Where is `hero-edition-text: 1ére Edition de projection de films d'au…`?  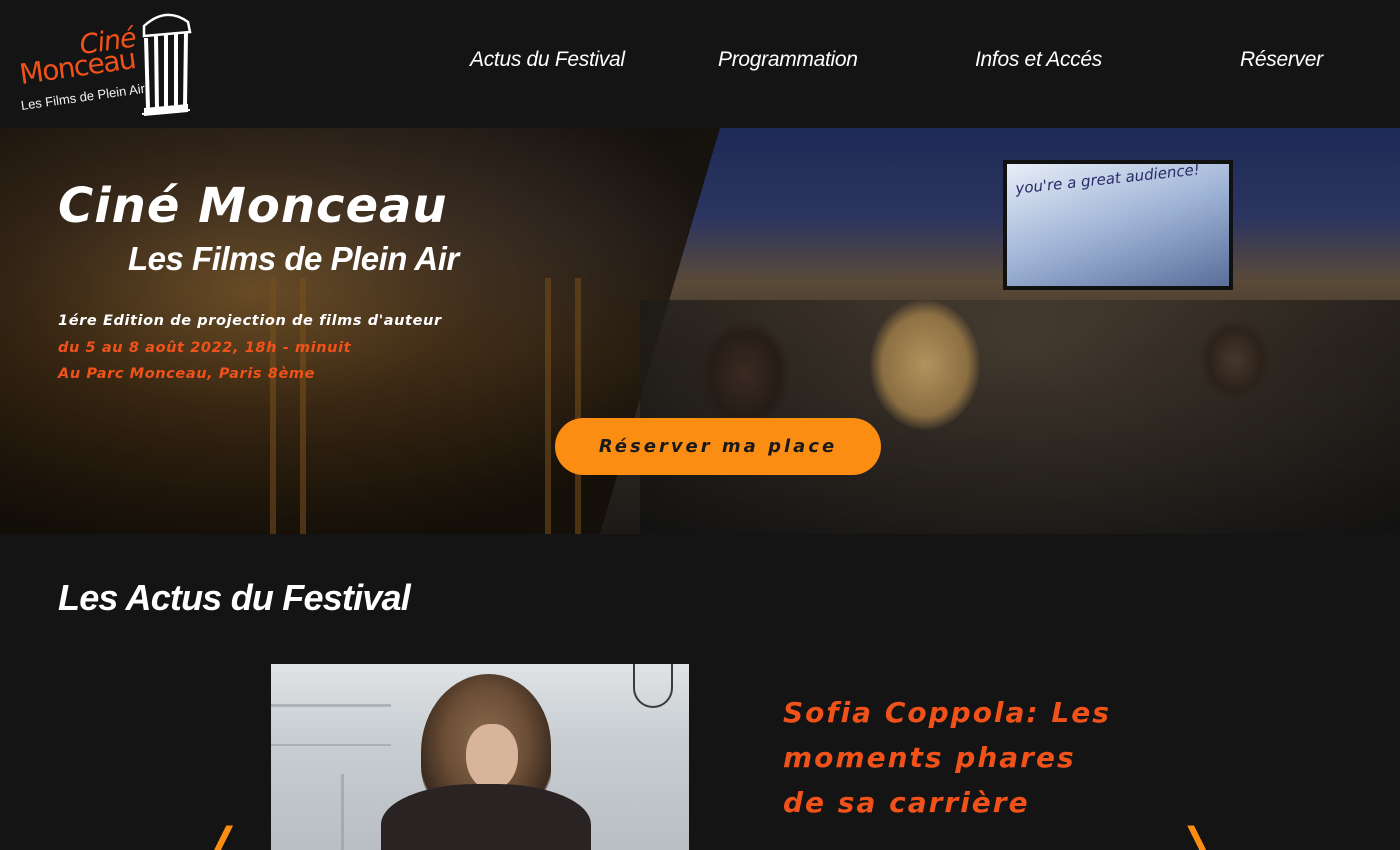
hero-edition-text: 1ére Edition de projection de films d'au… is located at coordinates (250, 321).